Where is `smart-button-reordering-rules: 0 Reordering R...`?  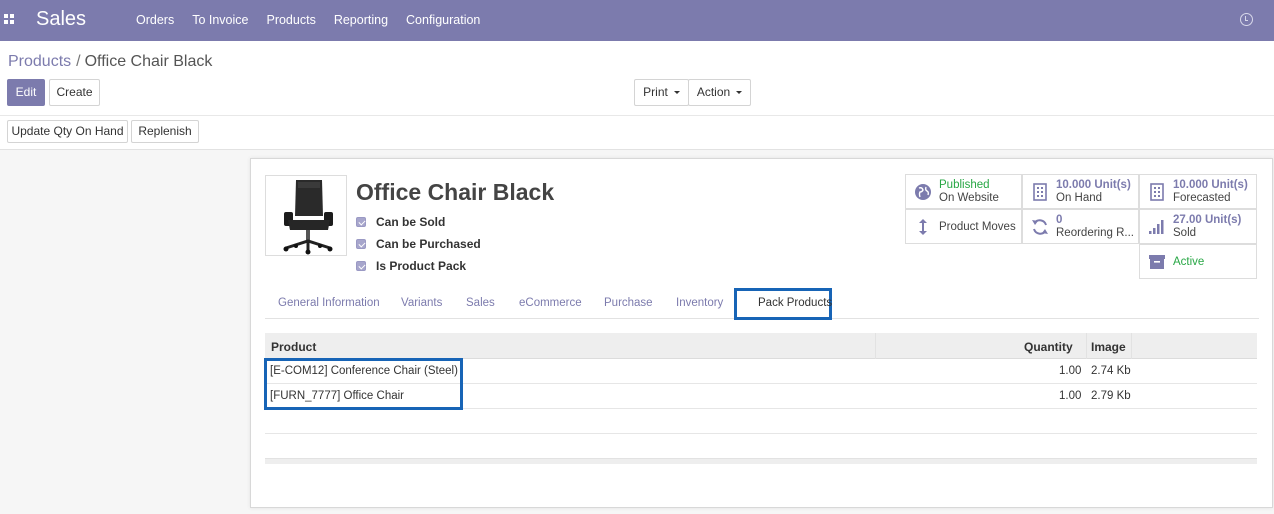
smart-button-reordering-rules: 0 Reordering R... is located at coordinates (1080, 226).